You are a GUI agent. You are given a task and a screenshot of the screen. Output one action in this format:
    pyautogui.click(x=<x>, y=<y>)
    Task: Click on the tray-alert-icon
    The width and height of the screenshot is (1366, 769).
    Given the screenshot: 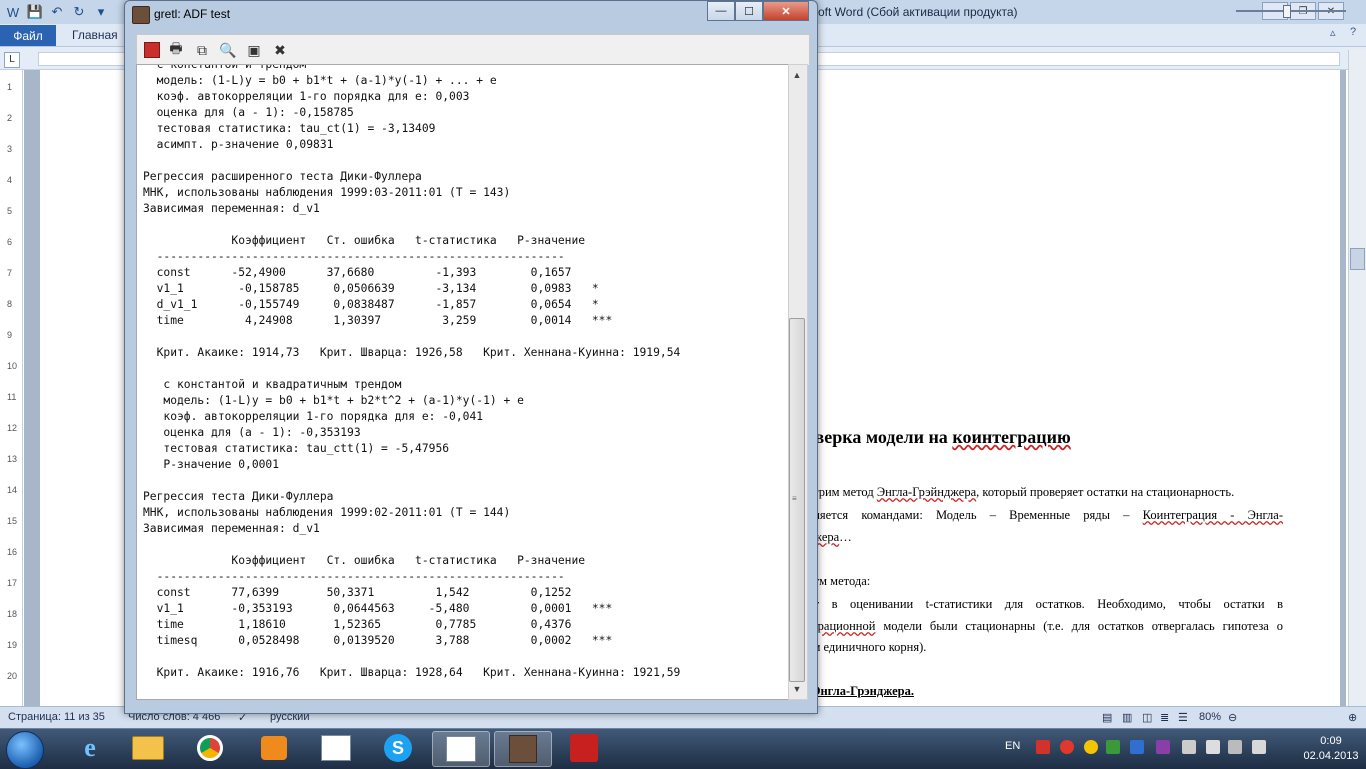 What is the action you would take?
    pyautogui.click(x=1091, y=747)
    